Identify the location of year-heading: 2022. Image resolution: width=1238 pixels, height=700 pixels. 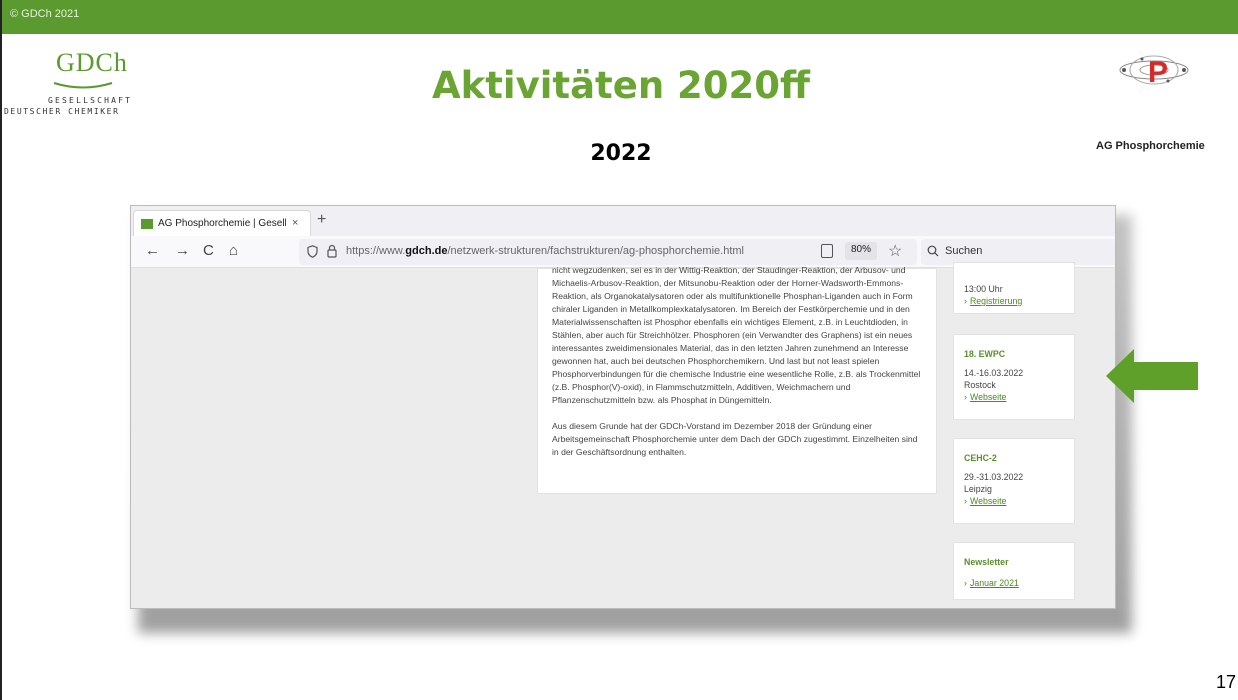
(621, 153).